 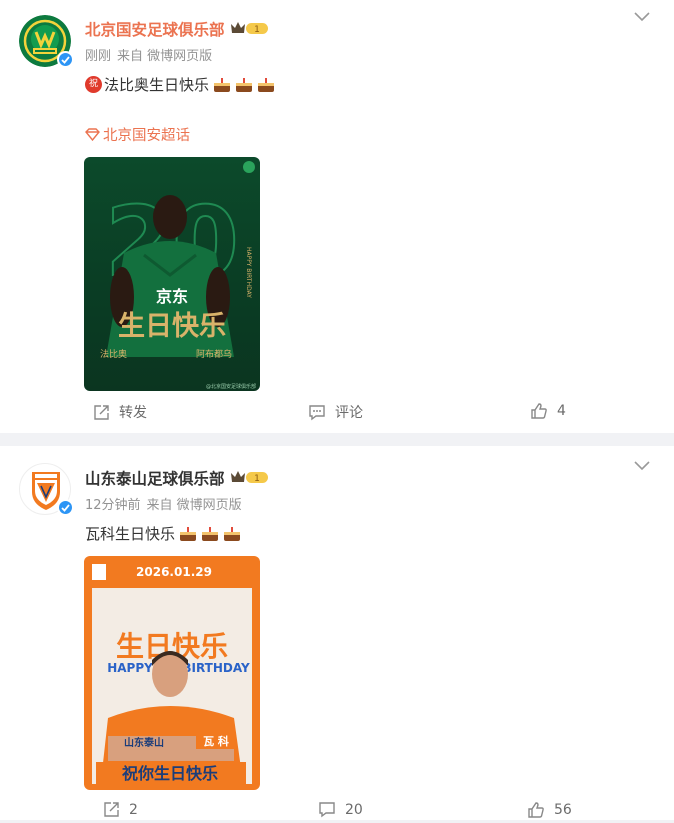 What do you see at coordinates (340, 809) in the screenshot?
I see `comment-button: 20` at bounding box center [340, 809].